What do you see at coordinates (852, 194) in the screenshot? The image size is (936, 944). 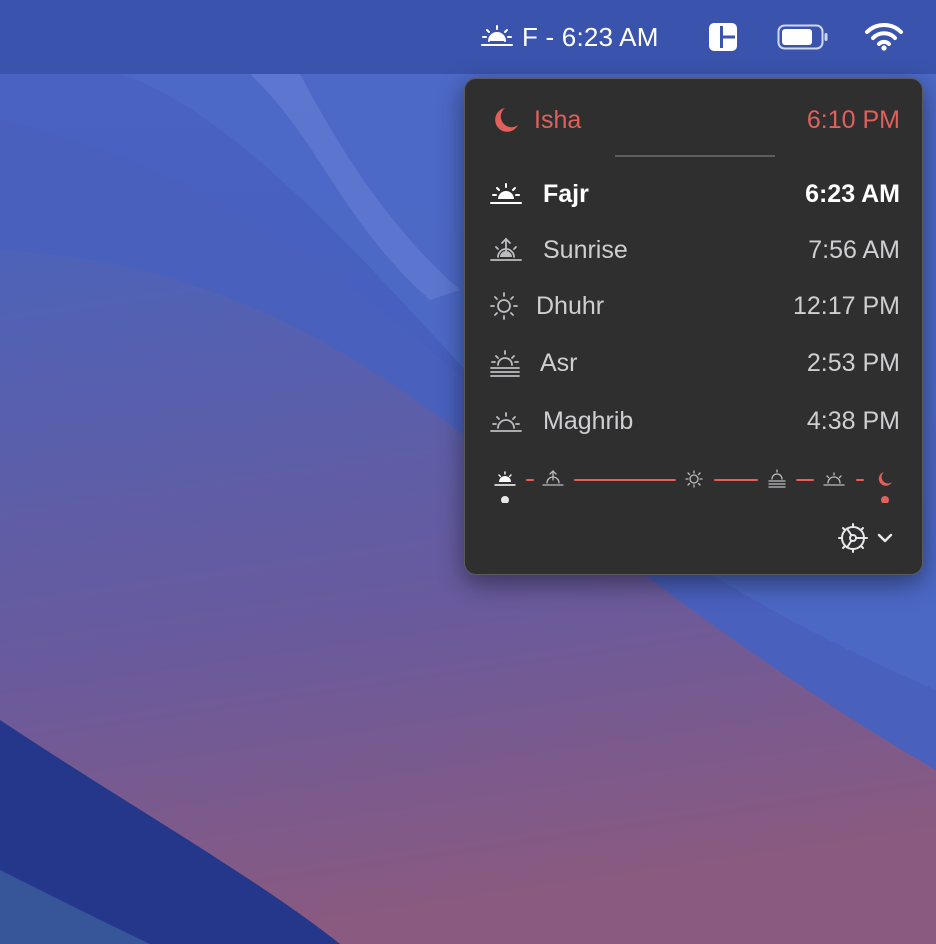 I see `prayer-time: 6:23 AM` at bounding box center [852, 194].